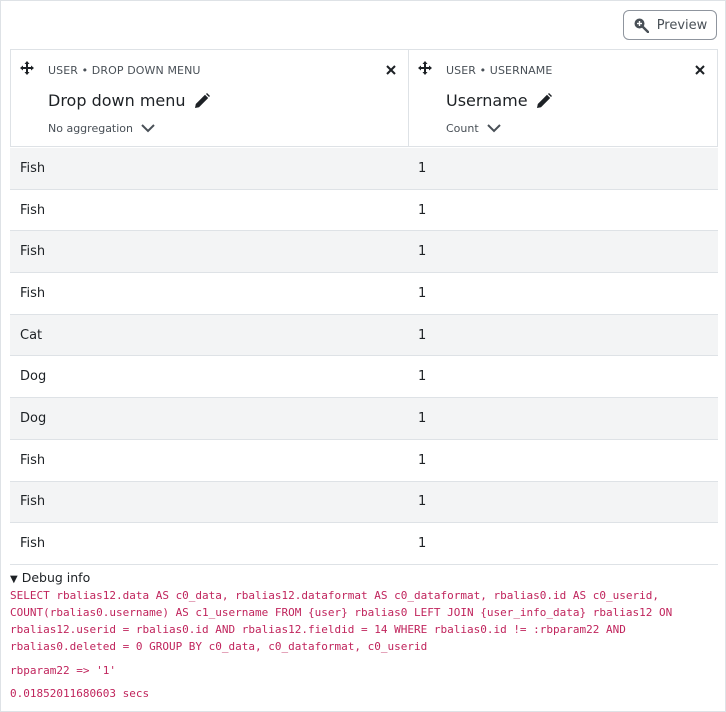  Describe the element at coordinates (14, 579) in the screenshot. I see `caret-down-icon: ▼` at that location.